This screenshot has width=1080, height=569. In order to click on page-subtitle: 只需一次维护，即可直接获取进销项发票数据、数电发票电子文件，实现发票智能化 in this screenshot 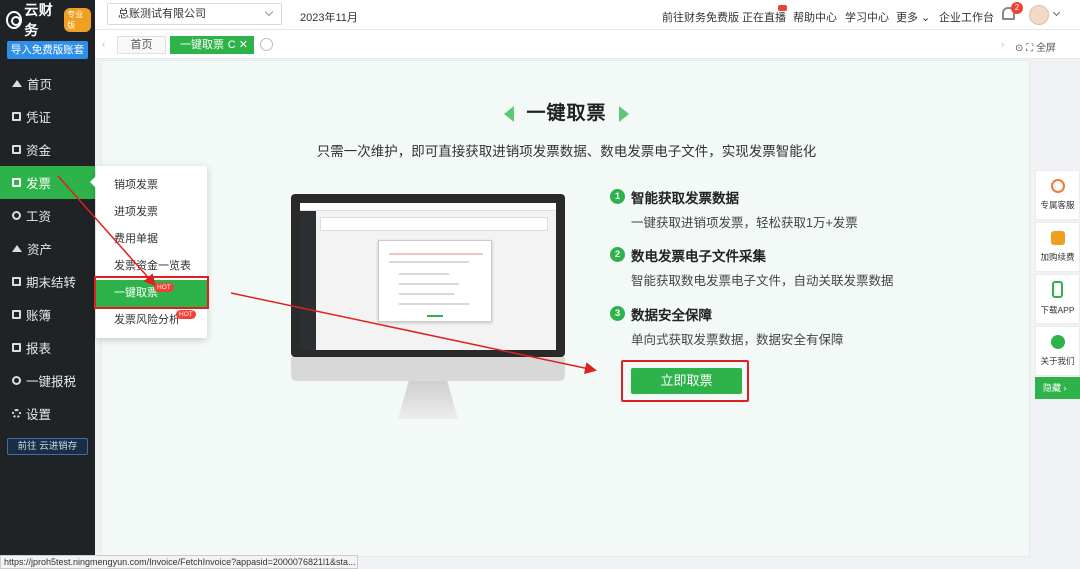, I will do `click(566, 151)`.